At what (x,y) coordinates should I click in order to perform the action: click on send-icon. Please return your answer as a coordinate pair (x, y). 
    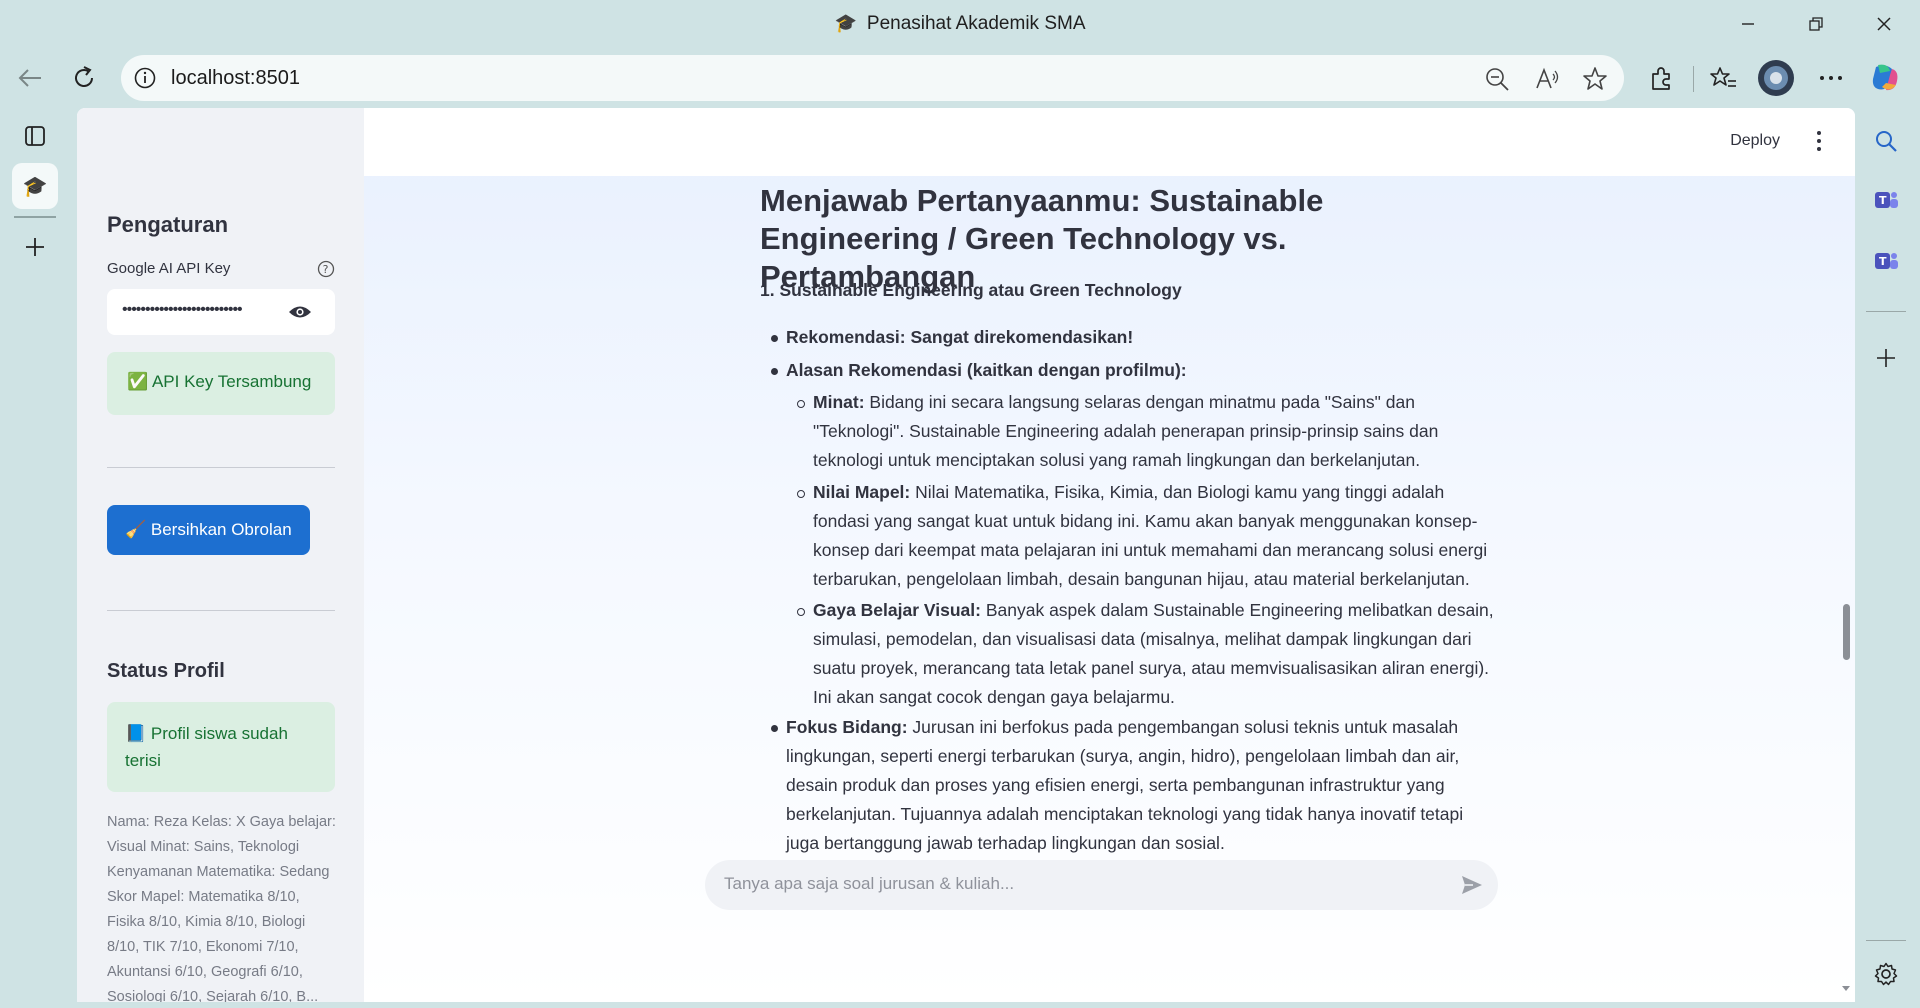
    Looking at the image, I should click on (1472, 885).